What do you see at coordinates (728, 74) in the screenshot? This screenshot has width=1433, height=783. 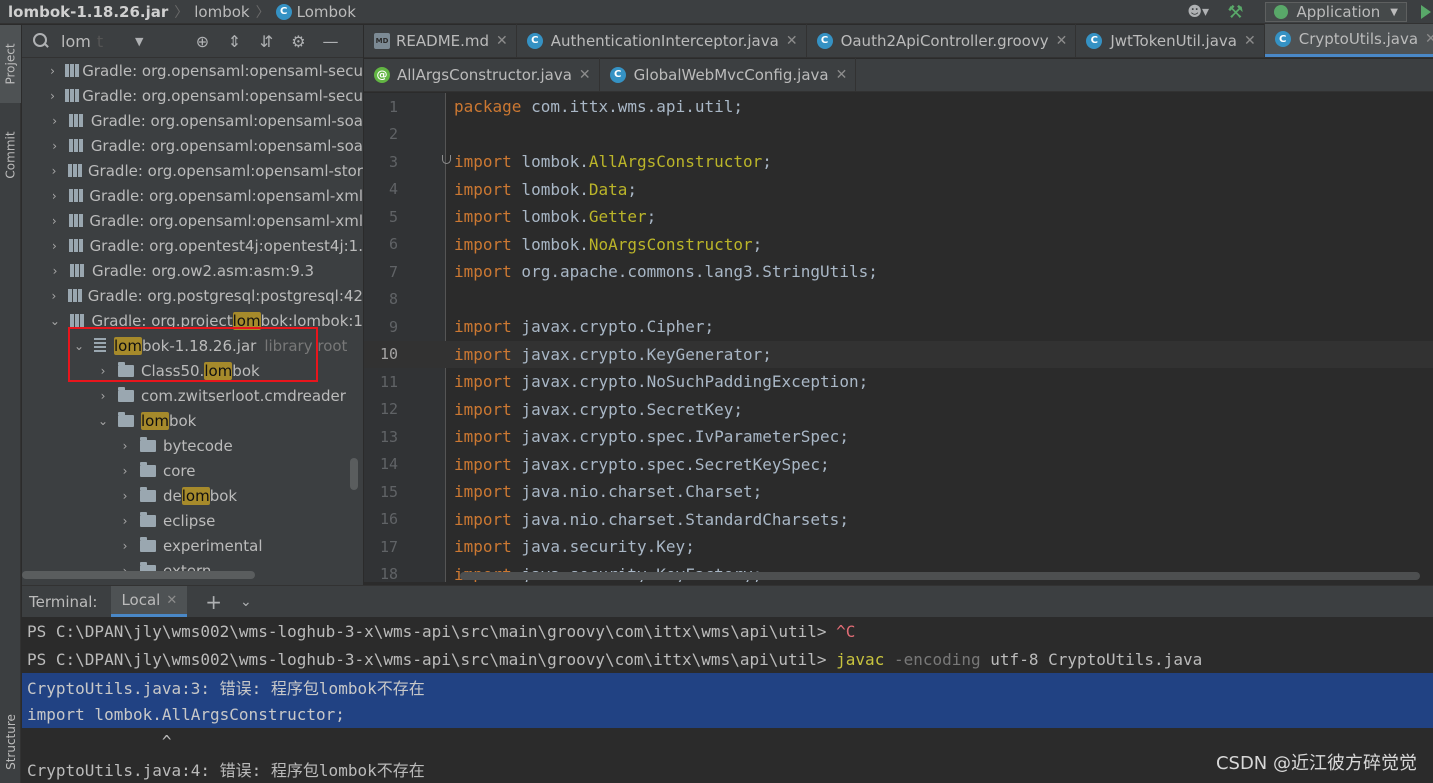 I see `editor-tab: C GlobalWebMvcConfig.java ✕` at bounding box center [728, 74].